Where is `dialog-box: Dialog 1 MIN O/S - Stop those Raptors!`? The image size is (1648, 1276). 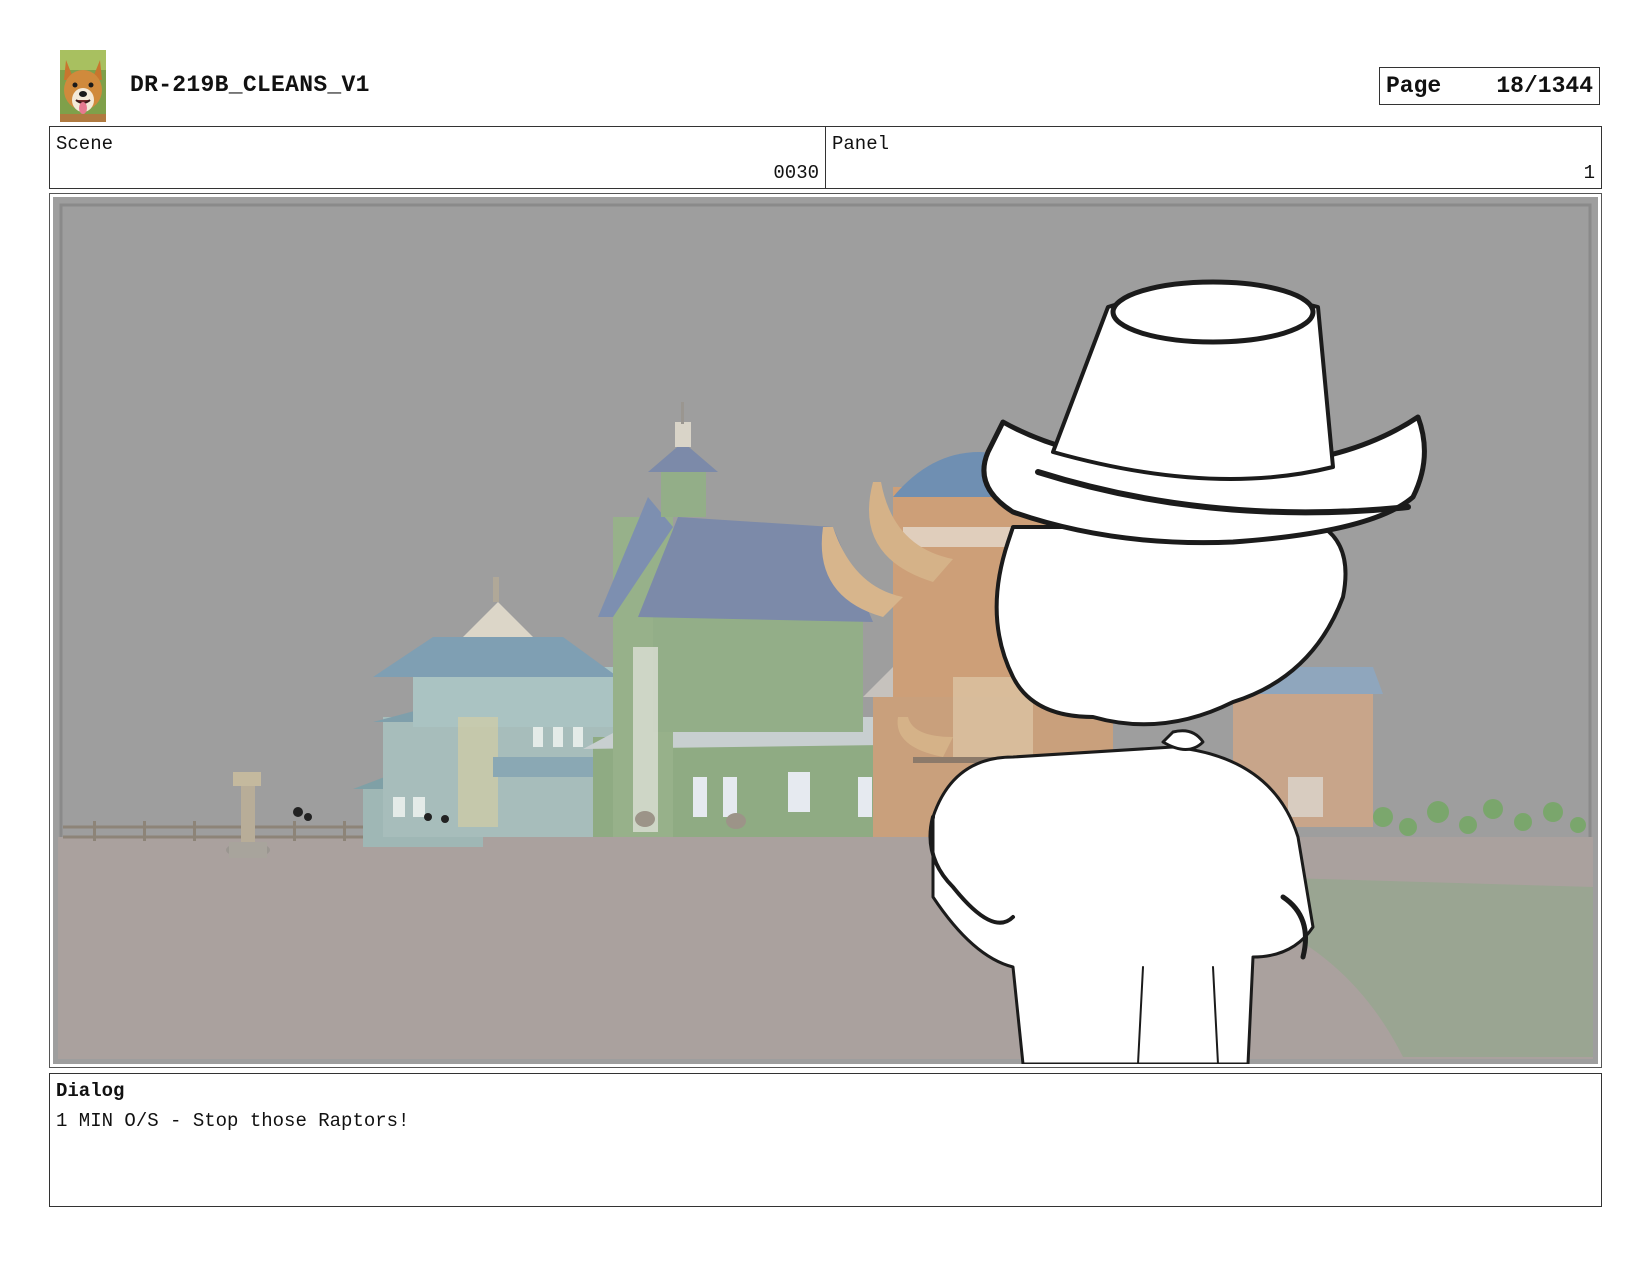 dialog-box: Dialog 1 MIN O/S - Stop those Raptors! is located at coordinates (825, 1140).